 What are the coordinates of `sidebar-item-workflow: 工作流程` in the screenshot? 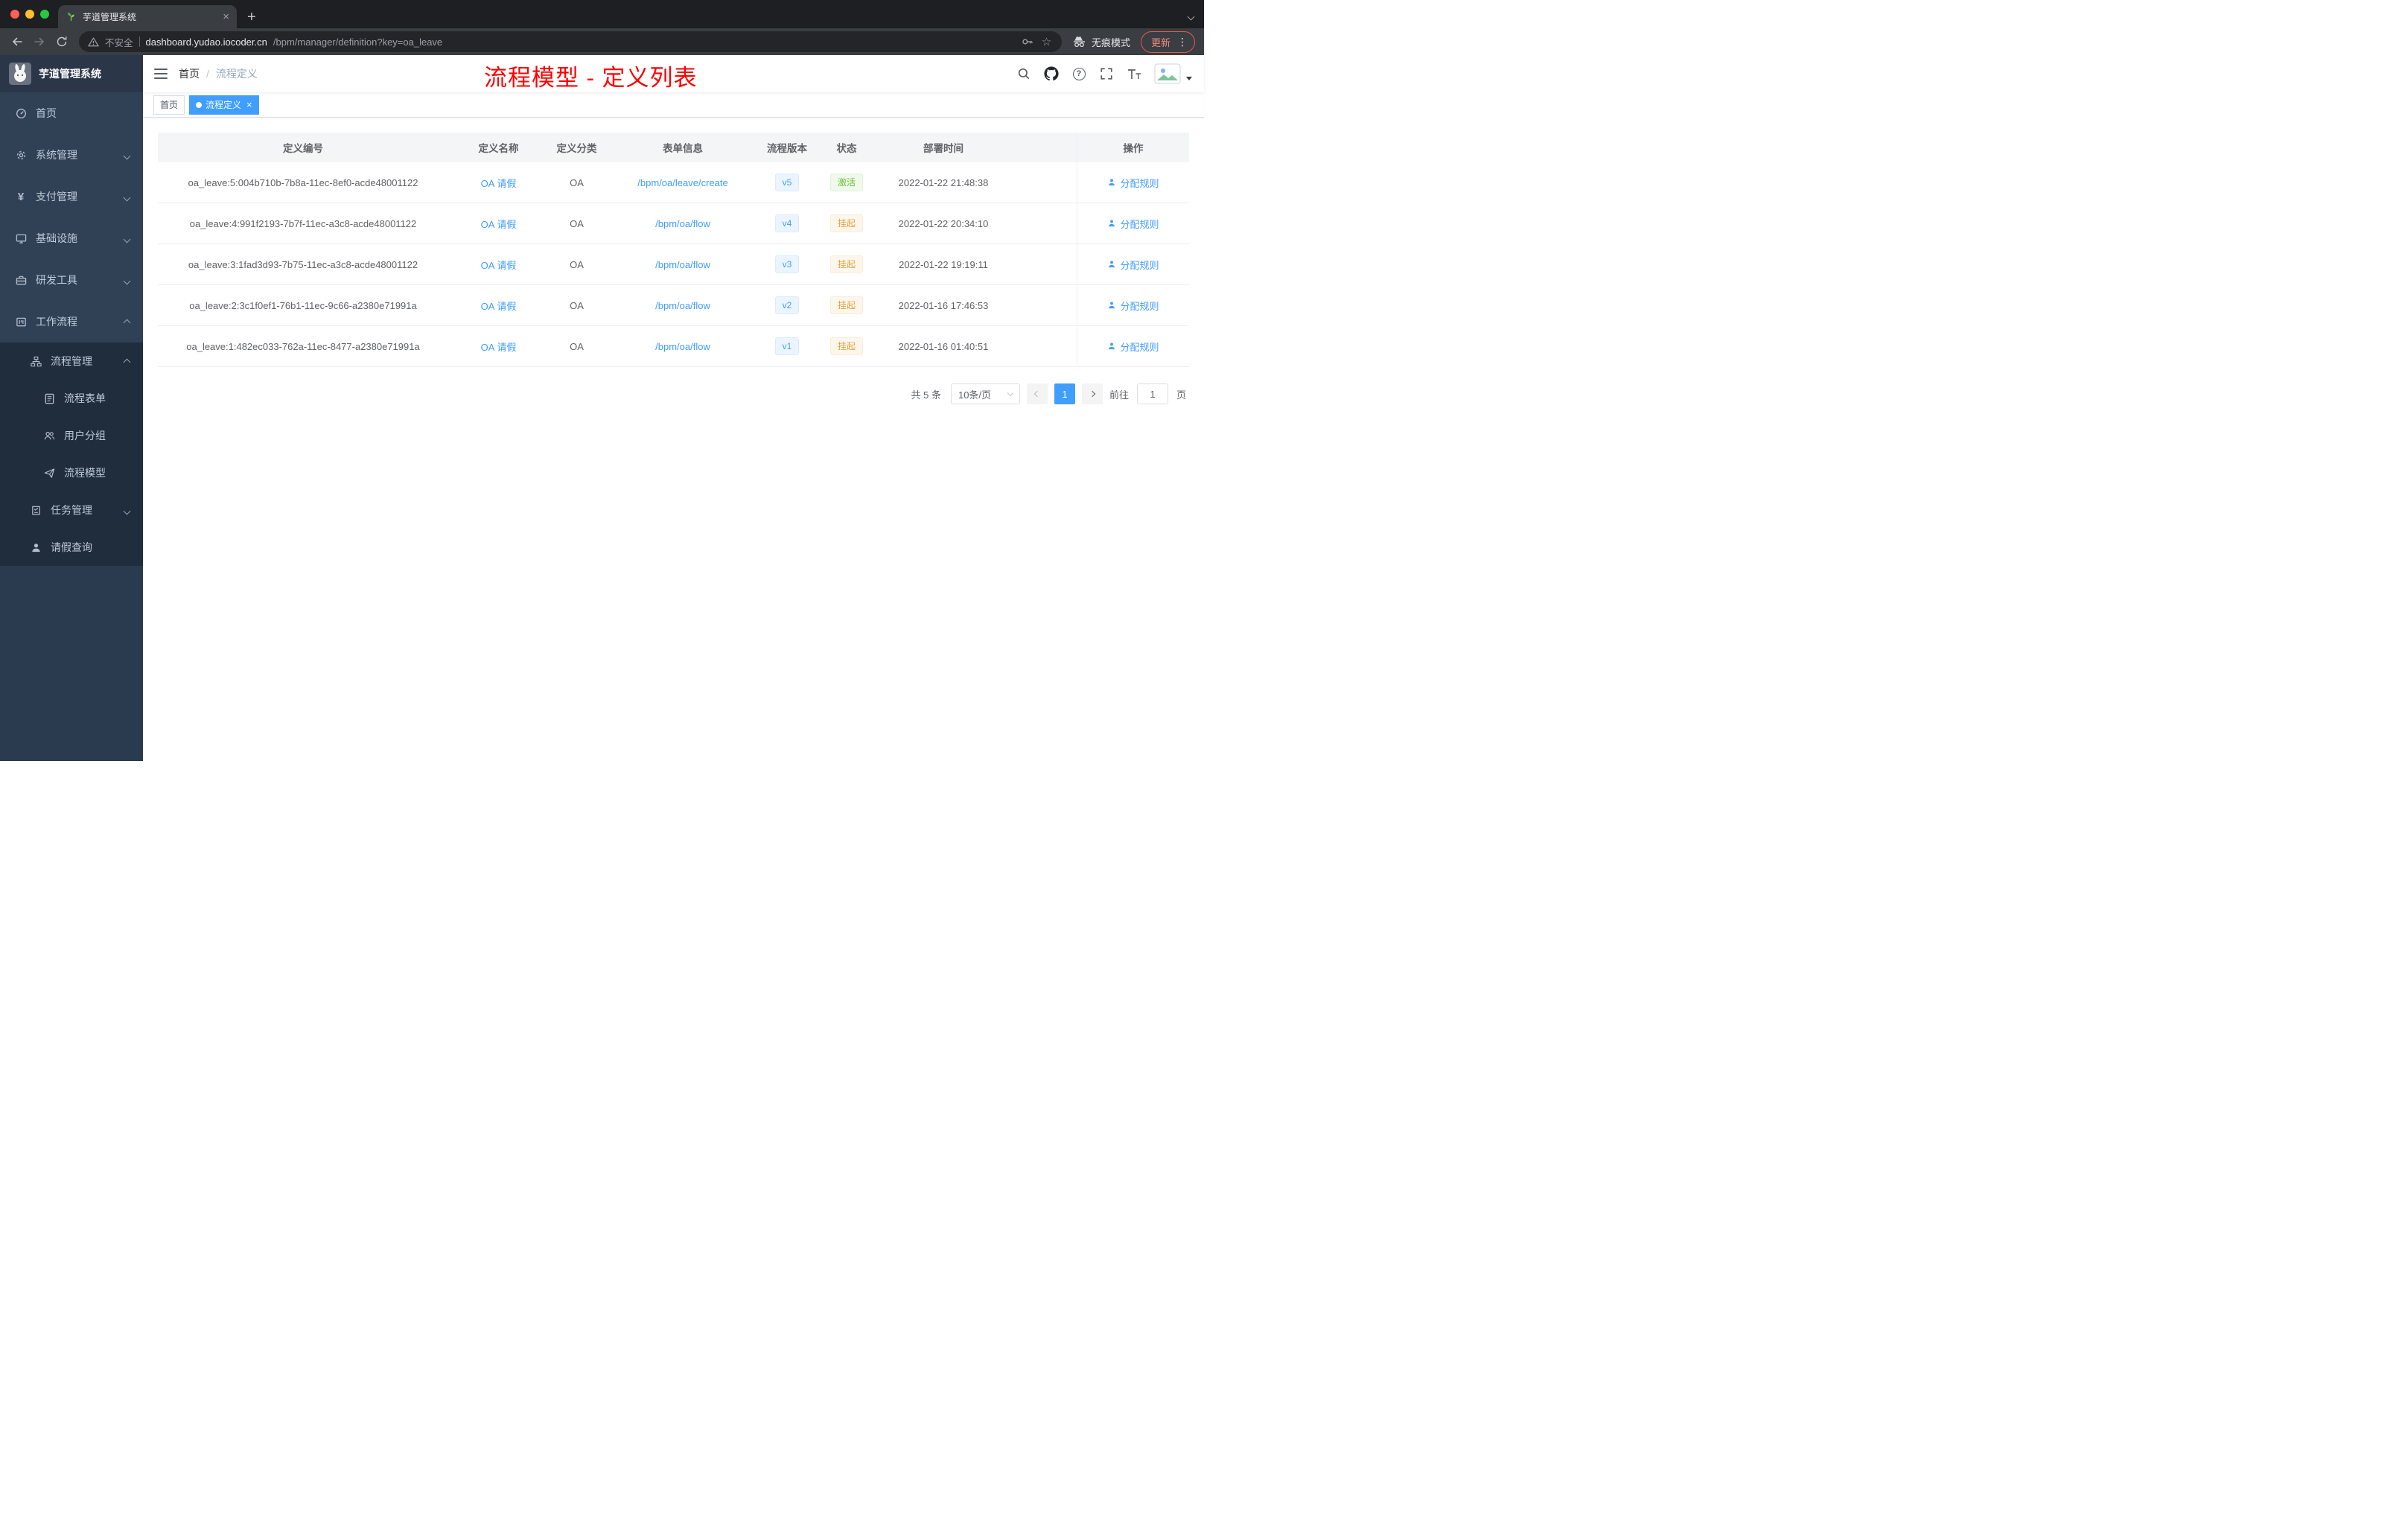 It's located at (71, 322).